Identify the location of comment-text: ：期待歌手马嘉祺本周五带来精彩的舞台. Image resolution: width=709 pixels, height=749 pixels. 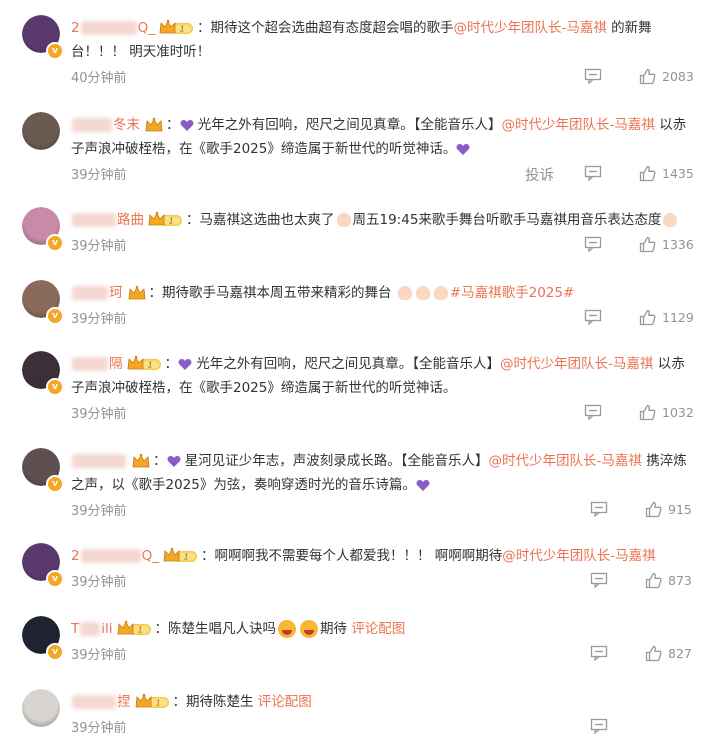
(272, 293).